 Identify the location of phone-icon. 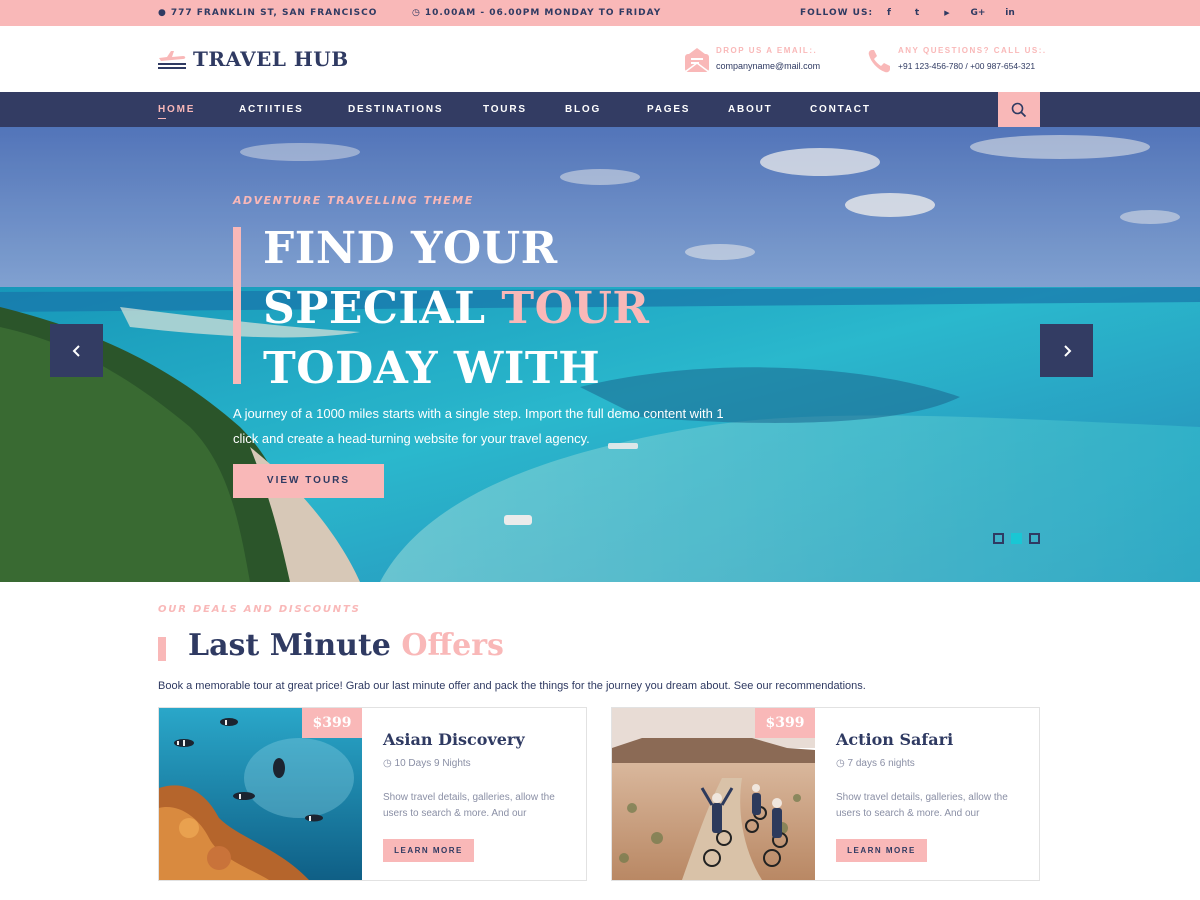
(879, 61).